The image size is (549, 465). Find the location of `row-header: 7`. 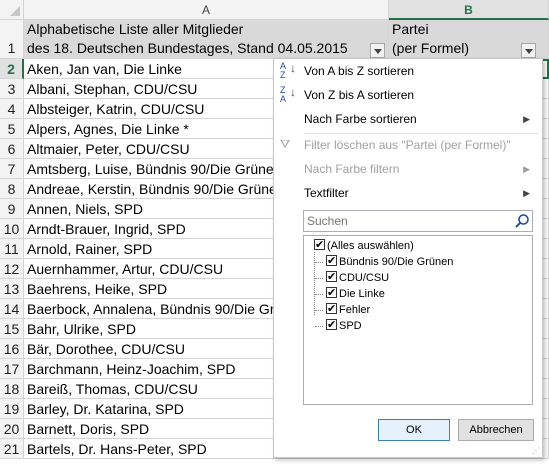

row-header: 7 is located at coordinates (12, 169).